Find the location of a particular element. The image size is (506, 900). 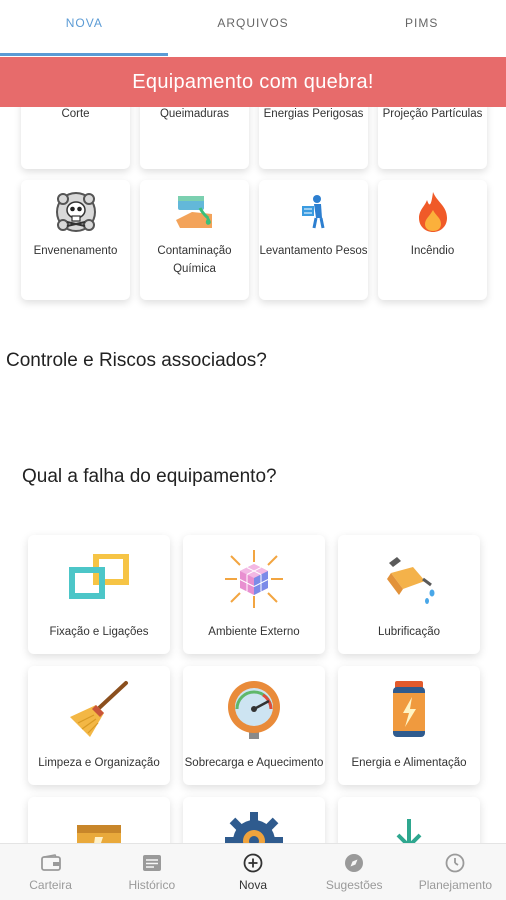

nav-planejamento: Planejamento is located at coordinates (455, 872).